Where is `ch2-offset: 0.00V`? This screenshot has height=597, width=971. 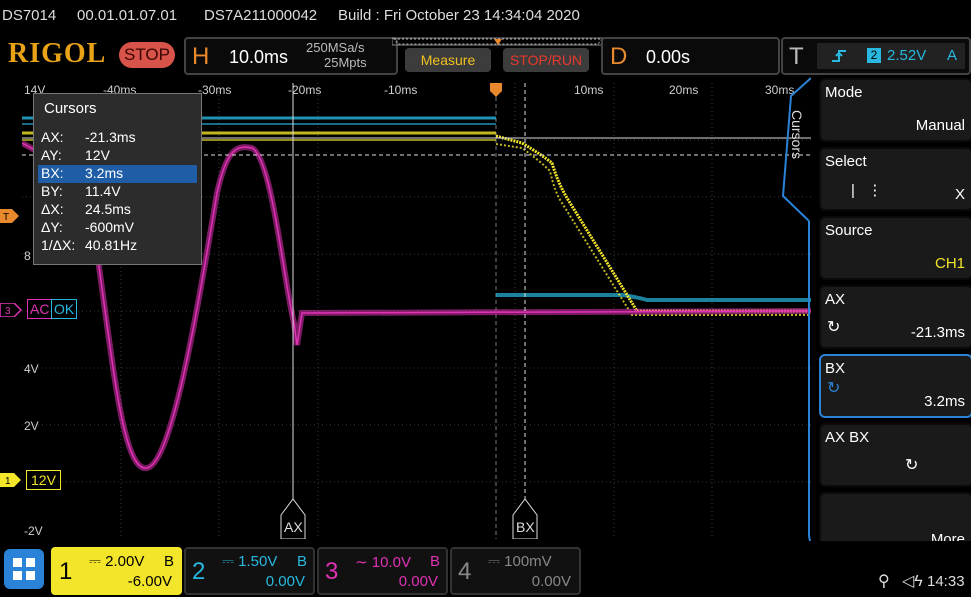
ch2-offset: 0.00V is located at coordinates (285, 581).